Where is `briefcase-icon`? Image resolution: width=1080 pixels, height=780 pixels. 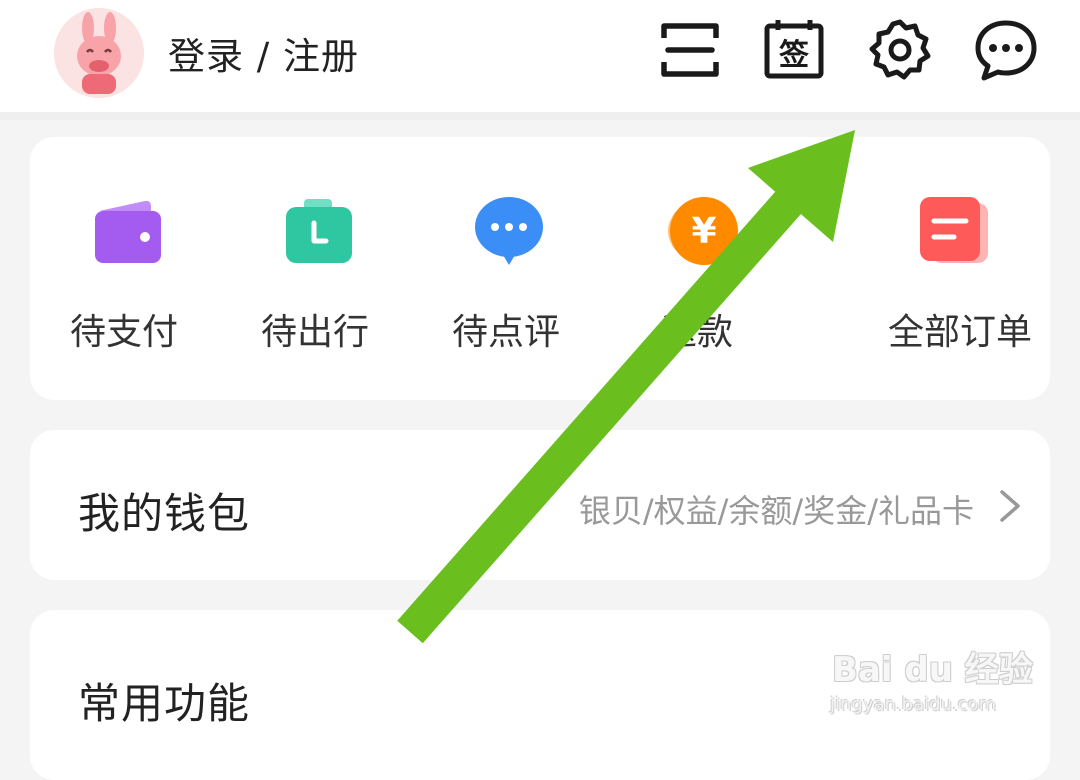
briefcase-icon is located at coordinates (318, 231).